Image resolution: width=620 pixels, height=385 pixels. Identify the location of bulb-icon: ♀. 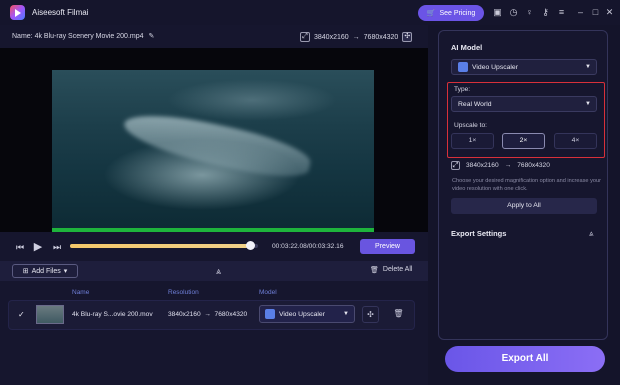
(529, 12).